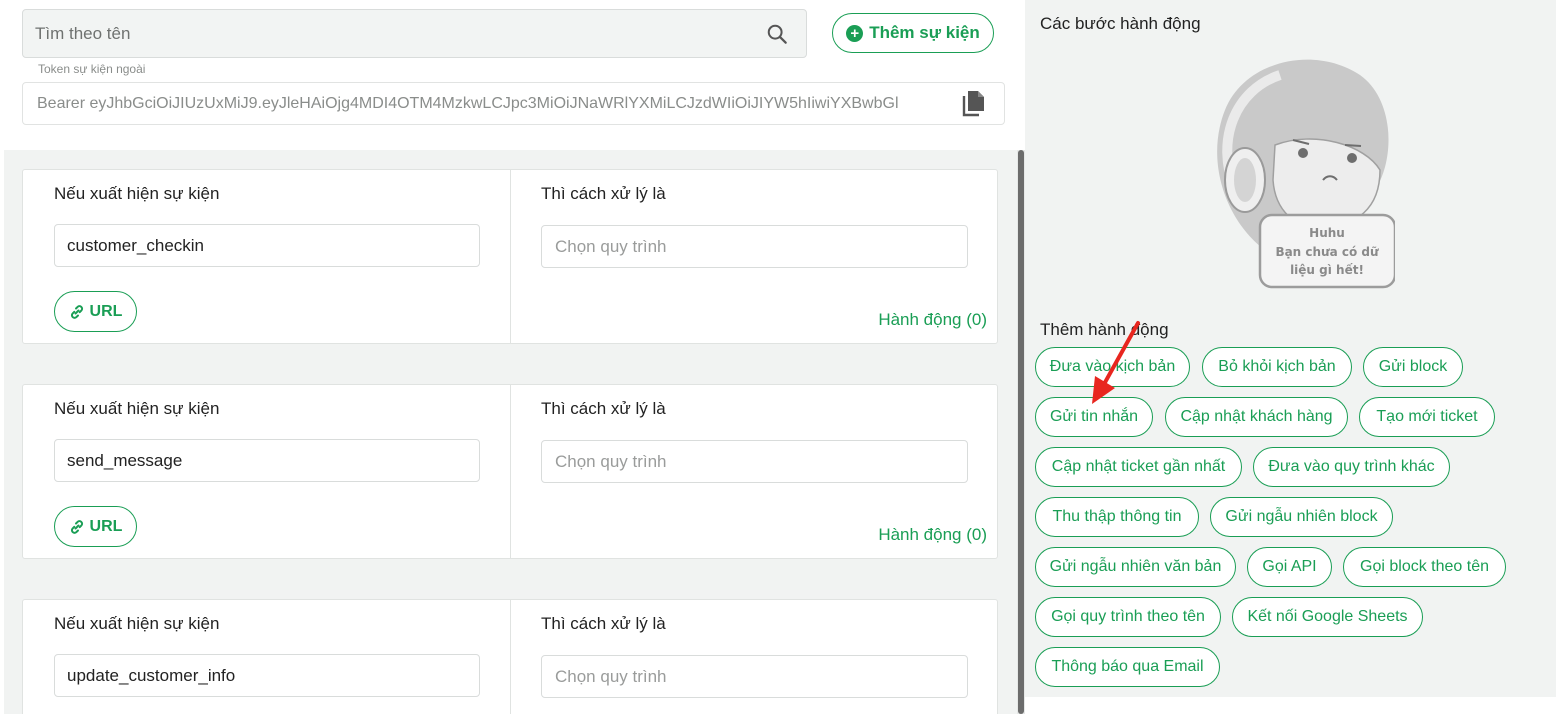  What do you see at coordinates (1127, 667) in the screenshot?
I see `action-chip-thong-bao-qua-email: Thông báo qua Email` at bounding box center [1127, 667].